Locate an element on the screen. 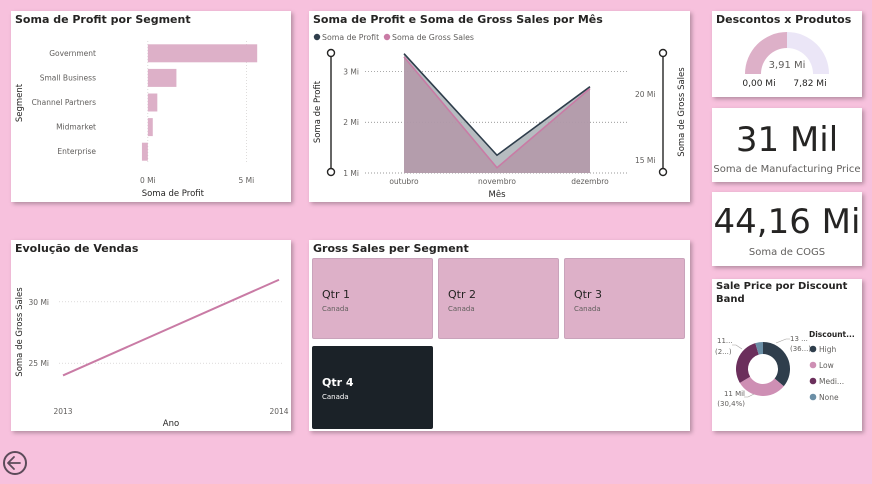 The image size is (872, 484). manufacturing-price-kpi-card: 31 Mil Soma de Manufacturing Price is located at coordinates (787, 145).